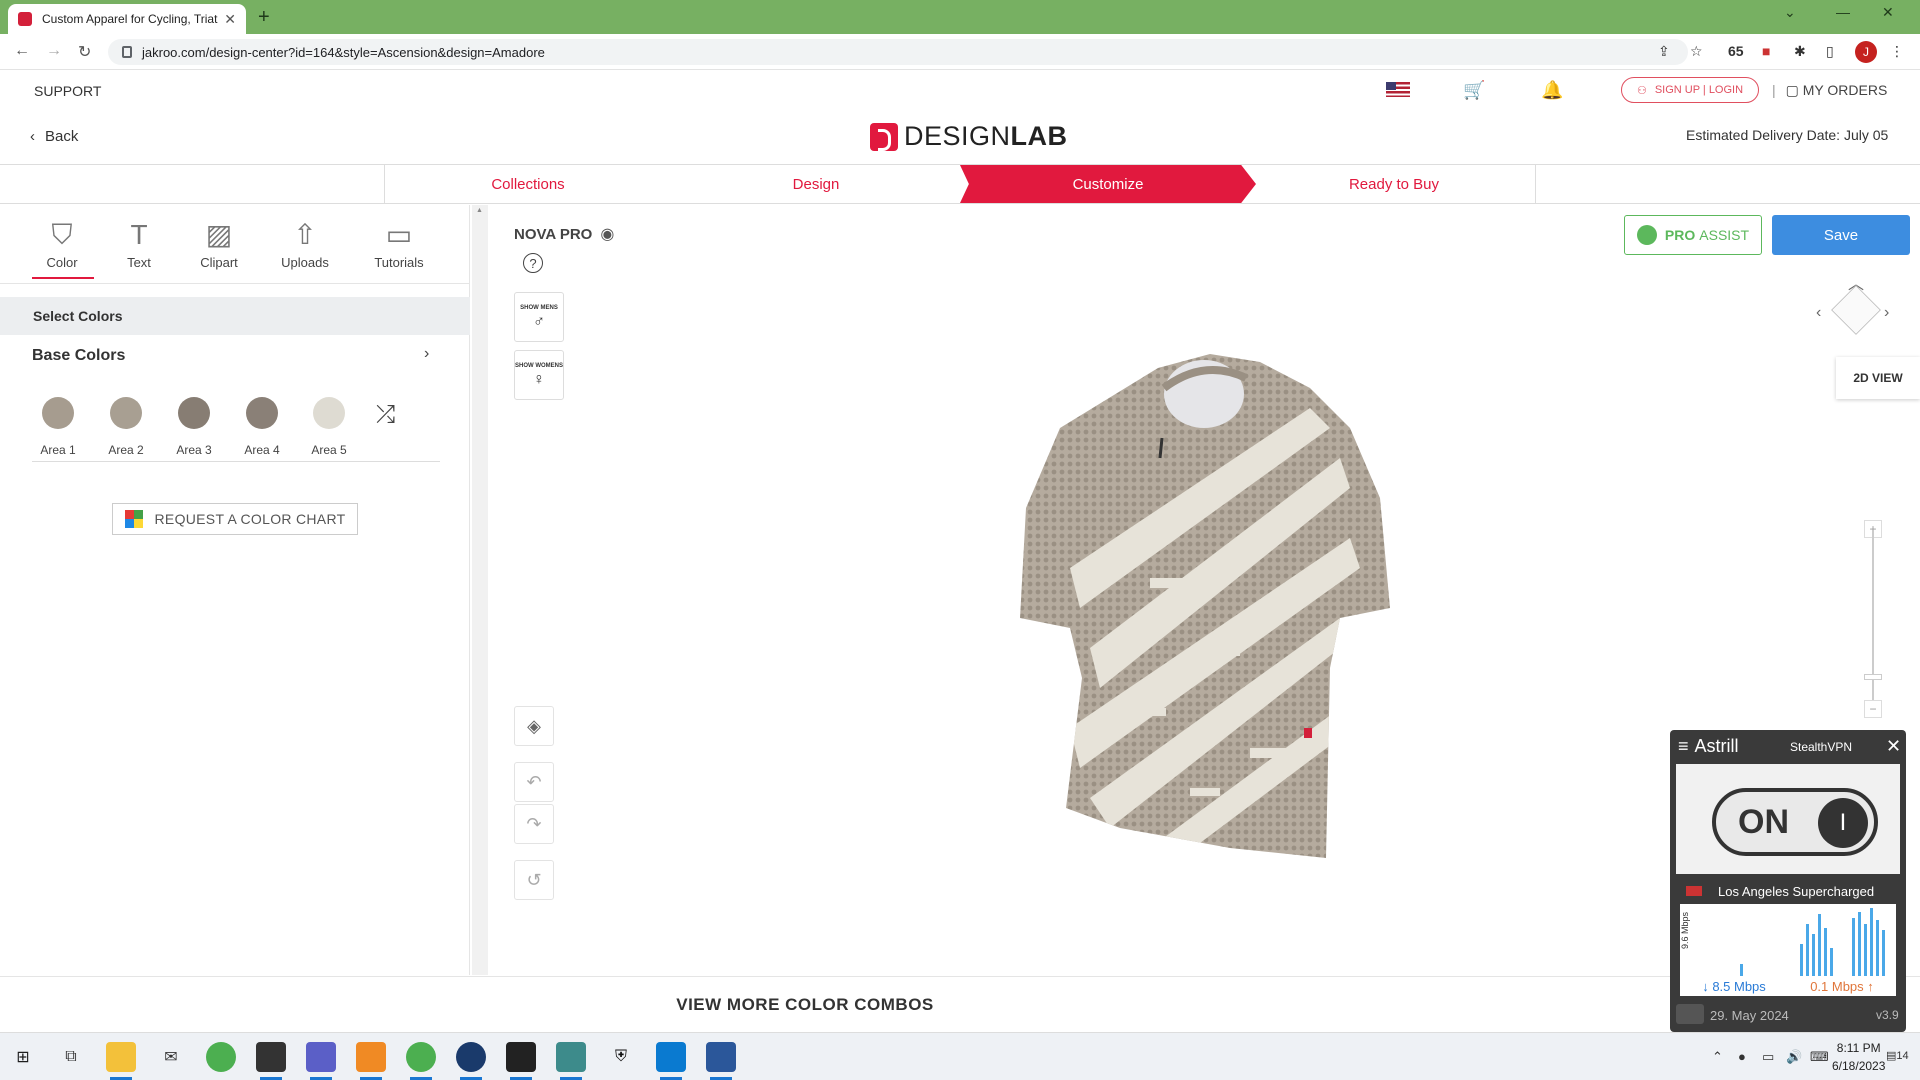 This screenshot has height=1080, width=1920. Describe the element at coordinates (78, 356) in the screenshot. I see `base-colors-heading: Base Colors` at that location.